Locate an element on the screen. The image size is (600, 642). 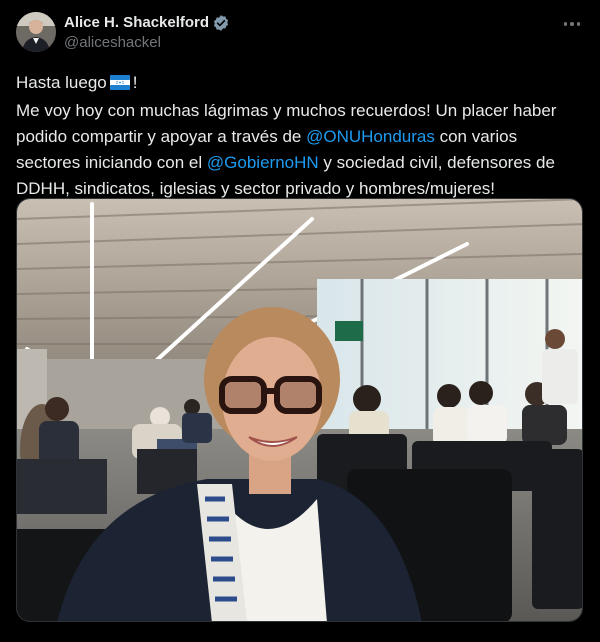
author-names: Alice H. Shackelford @aliceshackel is located at coordinates (147, 32).